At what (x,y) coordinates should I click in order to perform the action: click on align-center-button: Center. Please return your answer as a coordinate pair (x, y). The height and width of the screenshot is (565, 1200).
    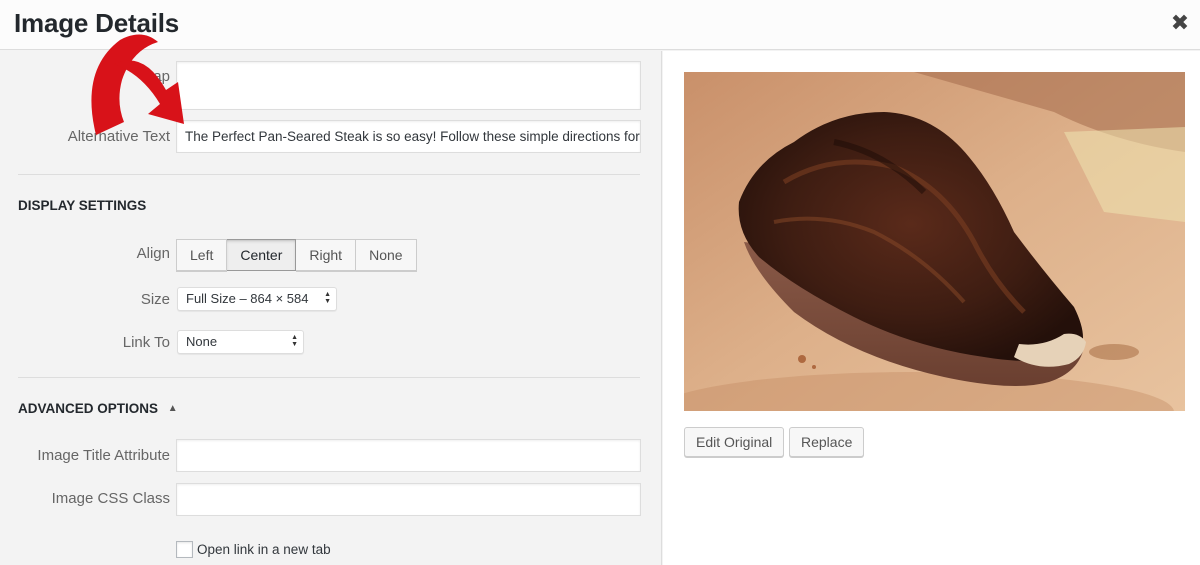
    Looking at the image, I should click on (262, 255).